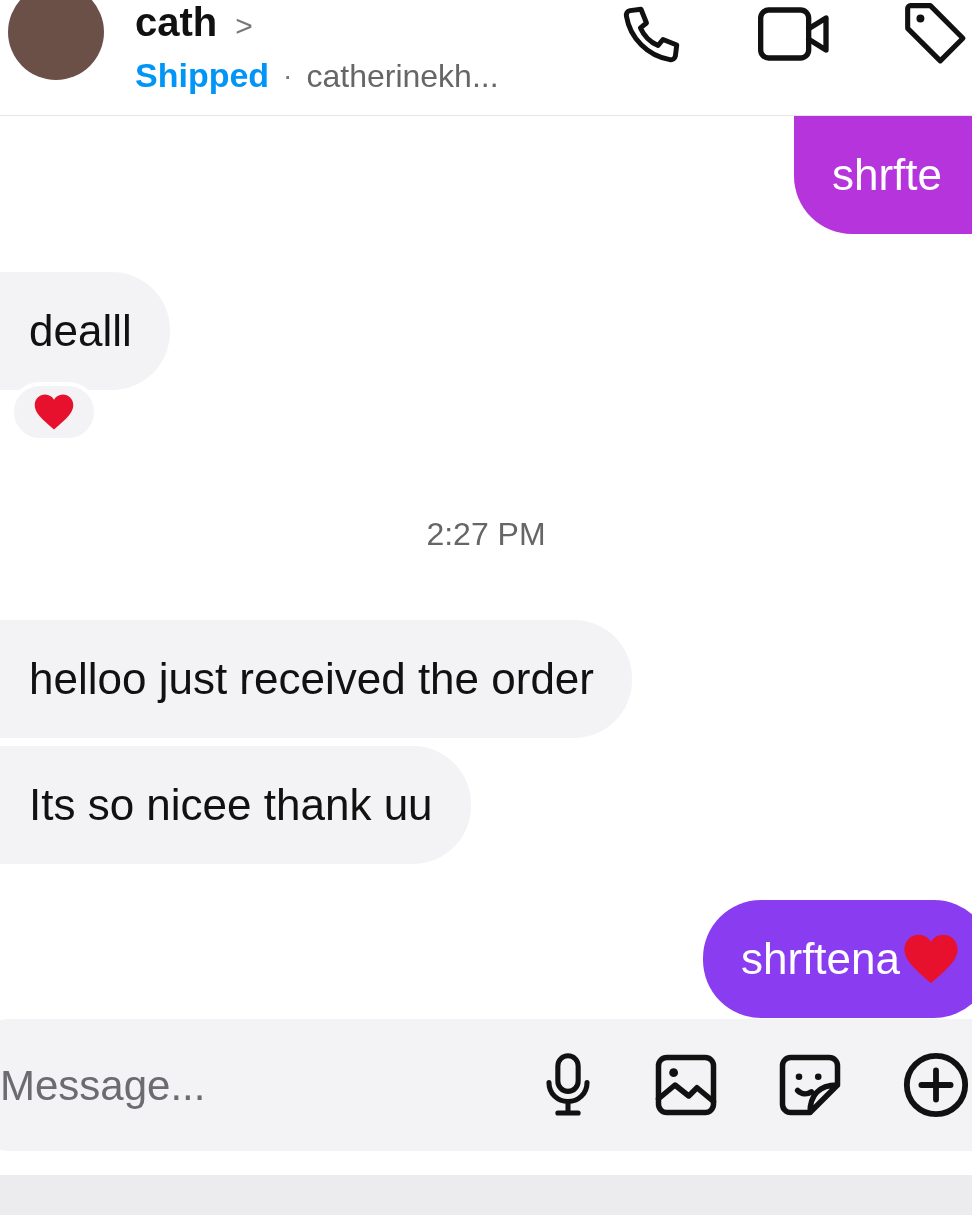  I want to click on received-message: Its so nicee thank uu, so click(235, 805).